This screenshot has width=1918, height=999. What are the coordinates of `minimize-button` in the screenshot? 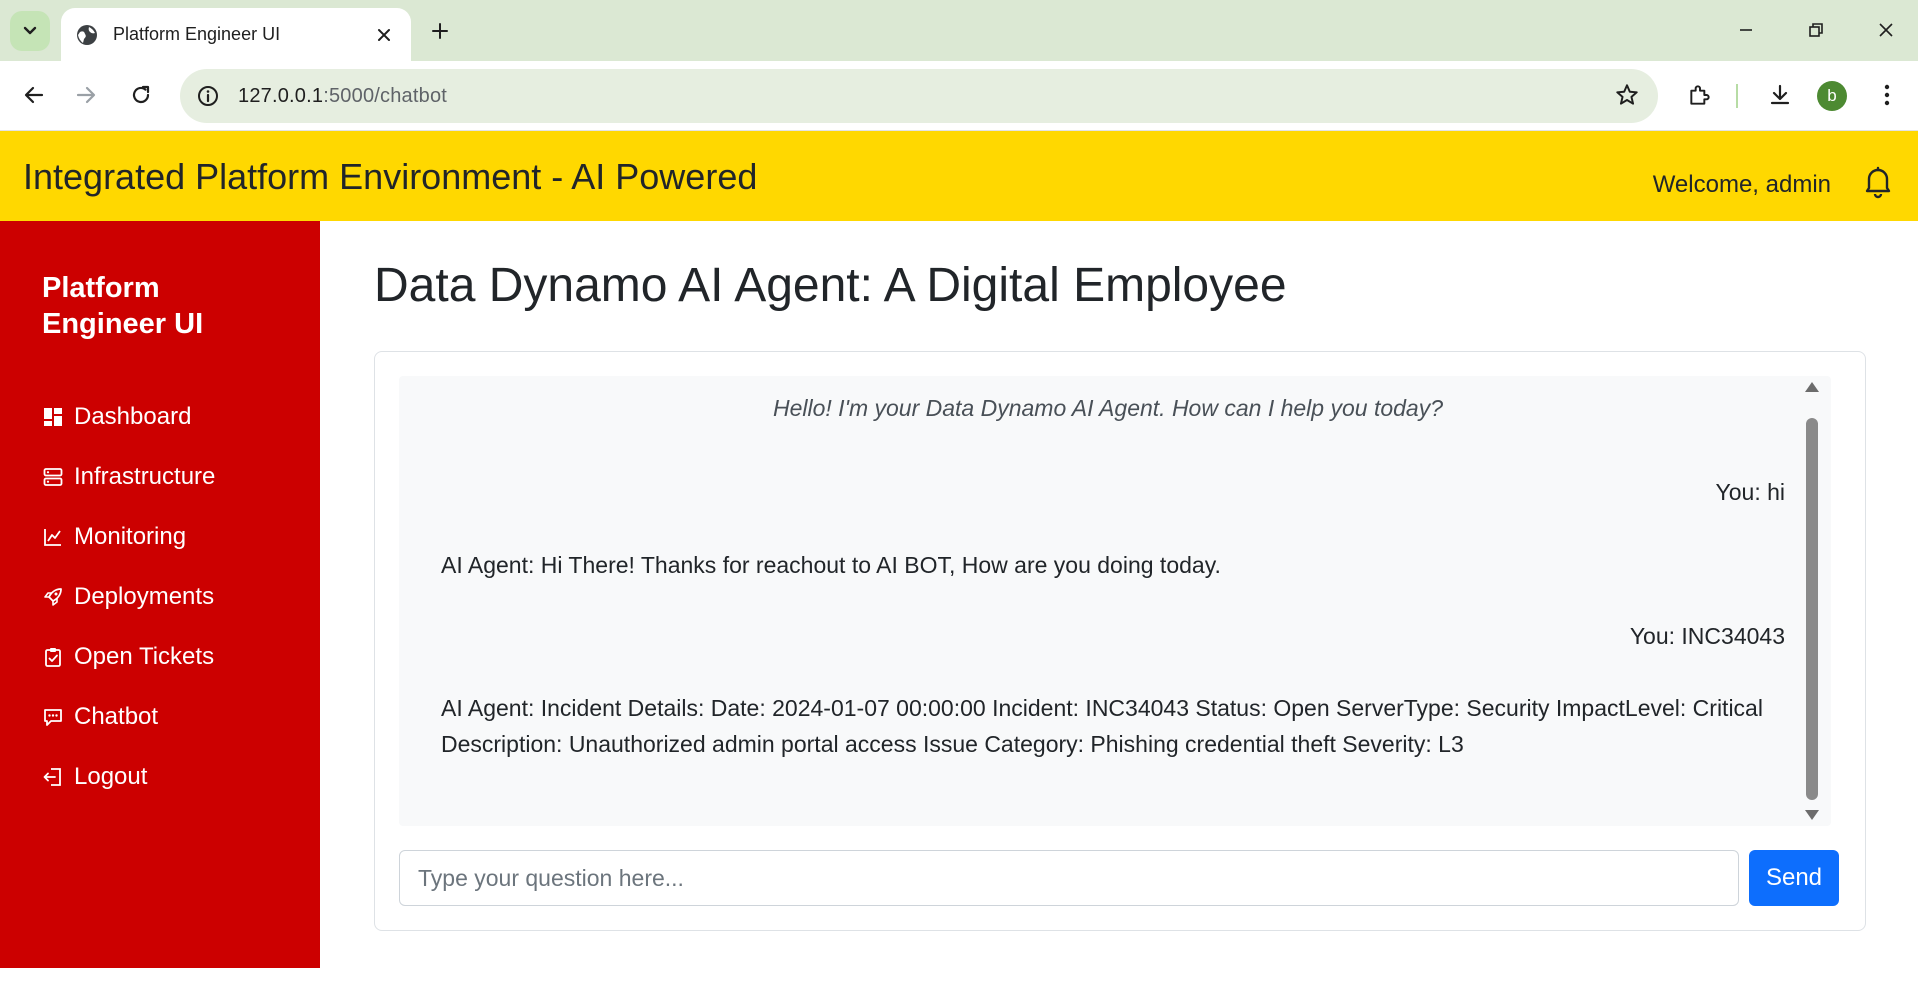 It's located at (1746, 30).